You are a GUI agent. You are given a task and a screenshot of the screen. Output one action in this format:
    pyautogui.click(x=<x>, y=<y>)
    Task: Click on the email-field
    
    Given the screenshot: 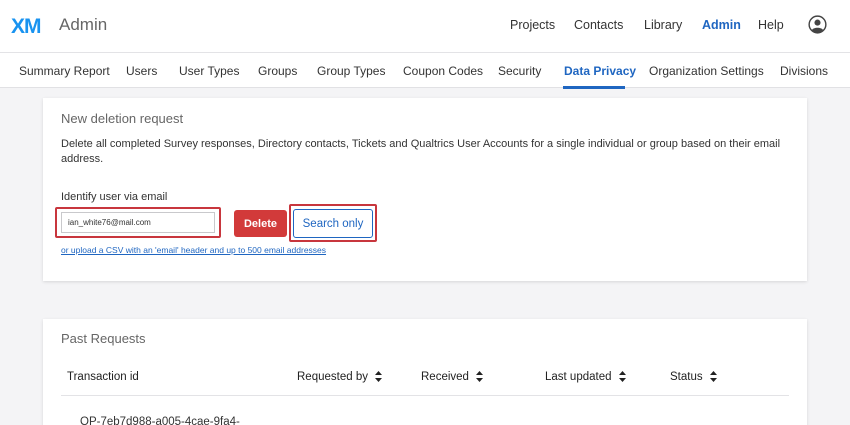 What is the action you would take?
    pyautogui.click(x=138, y=222)
    